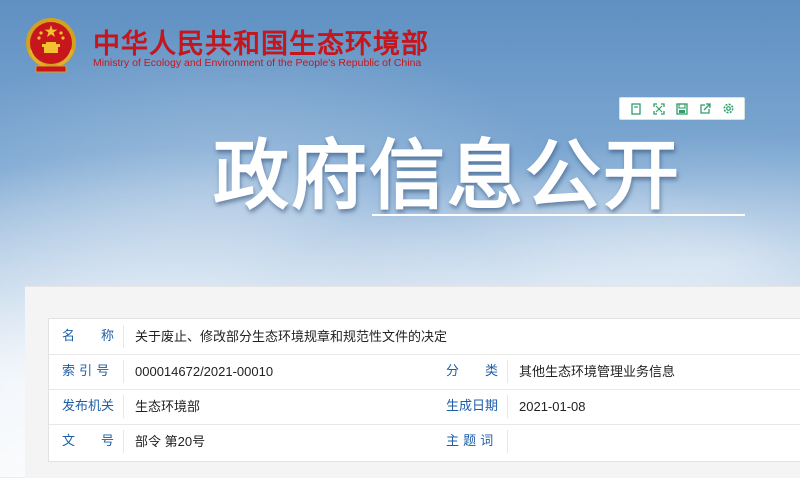  Describe the element at coordinates (470, 441) in the screenshot. I see `subject-label: 主 题 词` at that location.